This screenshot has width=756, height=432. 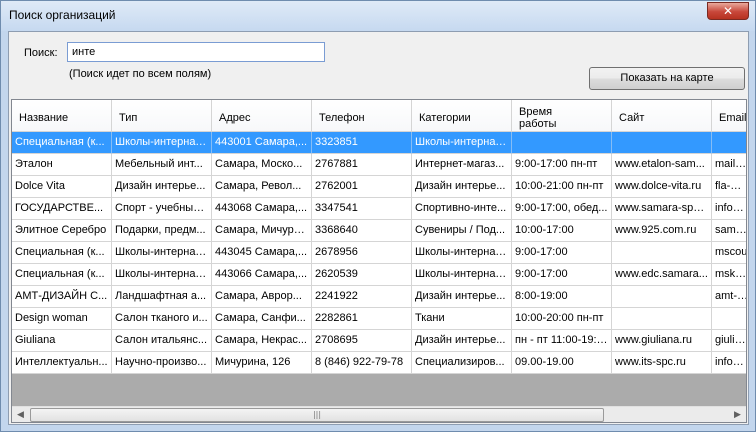 I want to click on table-cell: fla-meb, so click(x=729, y=187).